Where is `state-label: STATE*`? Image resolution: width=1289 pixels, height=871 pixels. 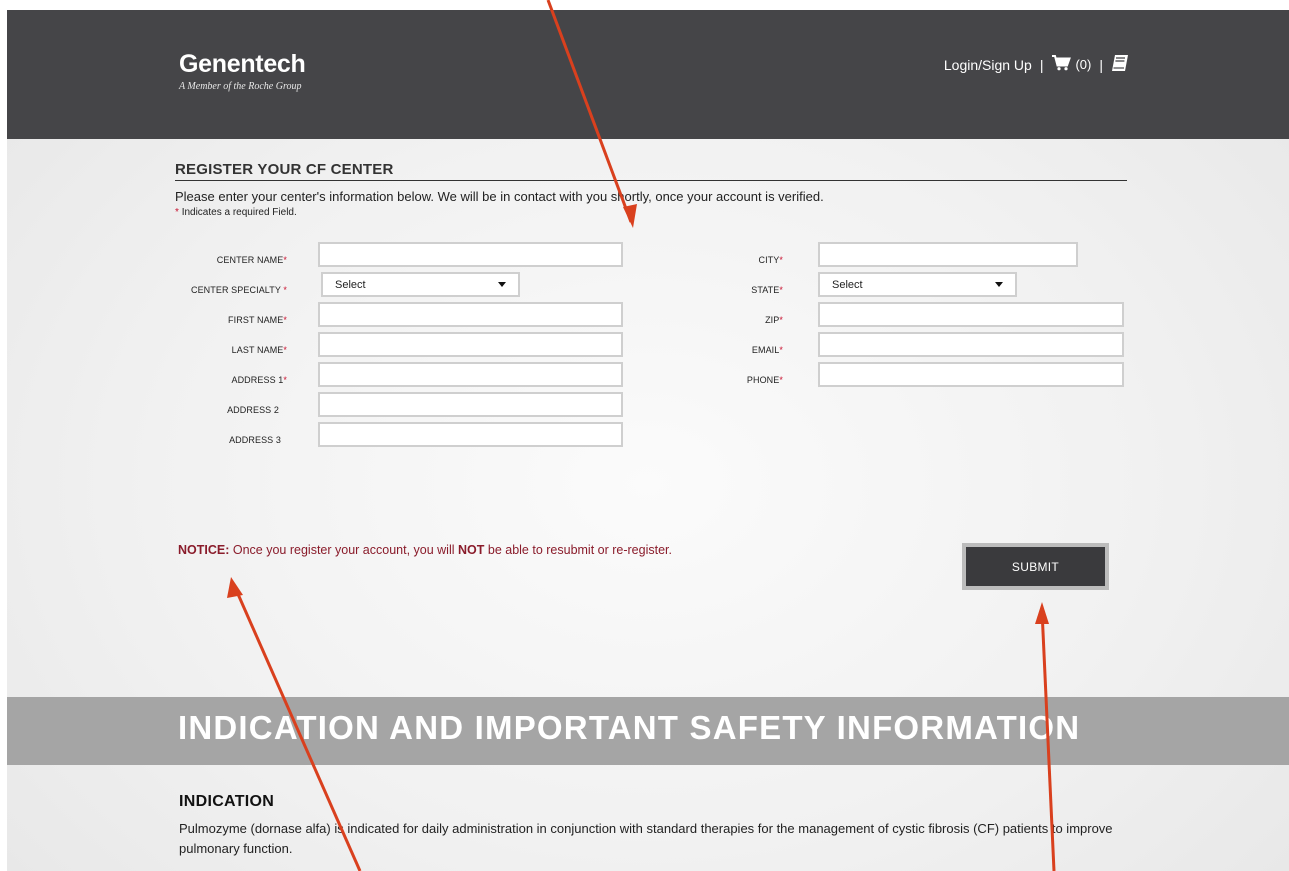
state-label: STATE* is located at coordinates (767, 290).